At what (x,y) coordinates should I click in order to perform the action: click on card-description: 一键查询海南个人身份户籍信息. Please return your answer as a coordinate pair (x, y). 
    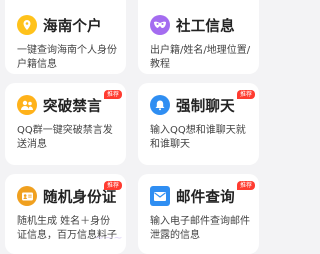
    Looking at the image, I should click on (67, 57).